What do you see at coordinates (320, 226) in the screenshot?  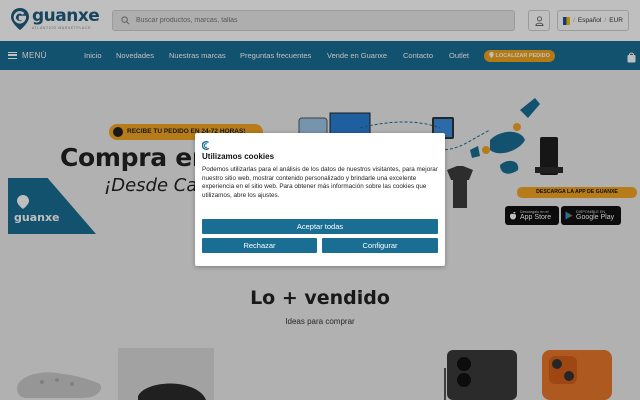 I see `accept-all-button: Aceptar todas` at bounding box center [320, 226].